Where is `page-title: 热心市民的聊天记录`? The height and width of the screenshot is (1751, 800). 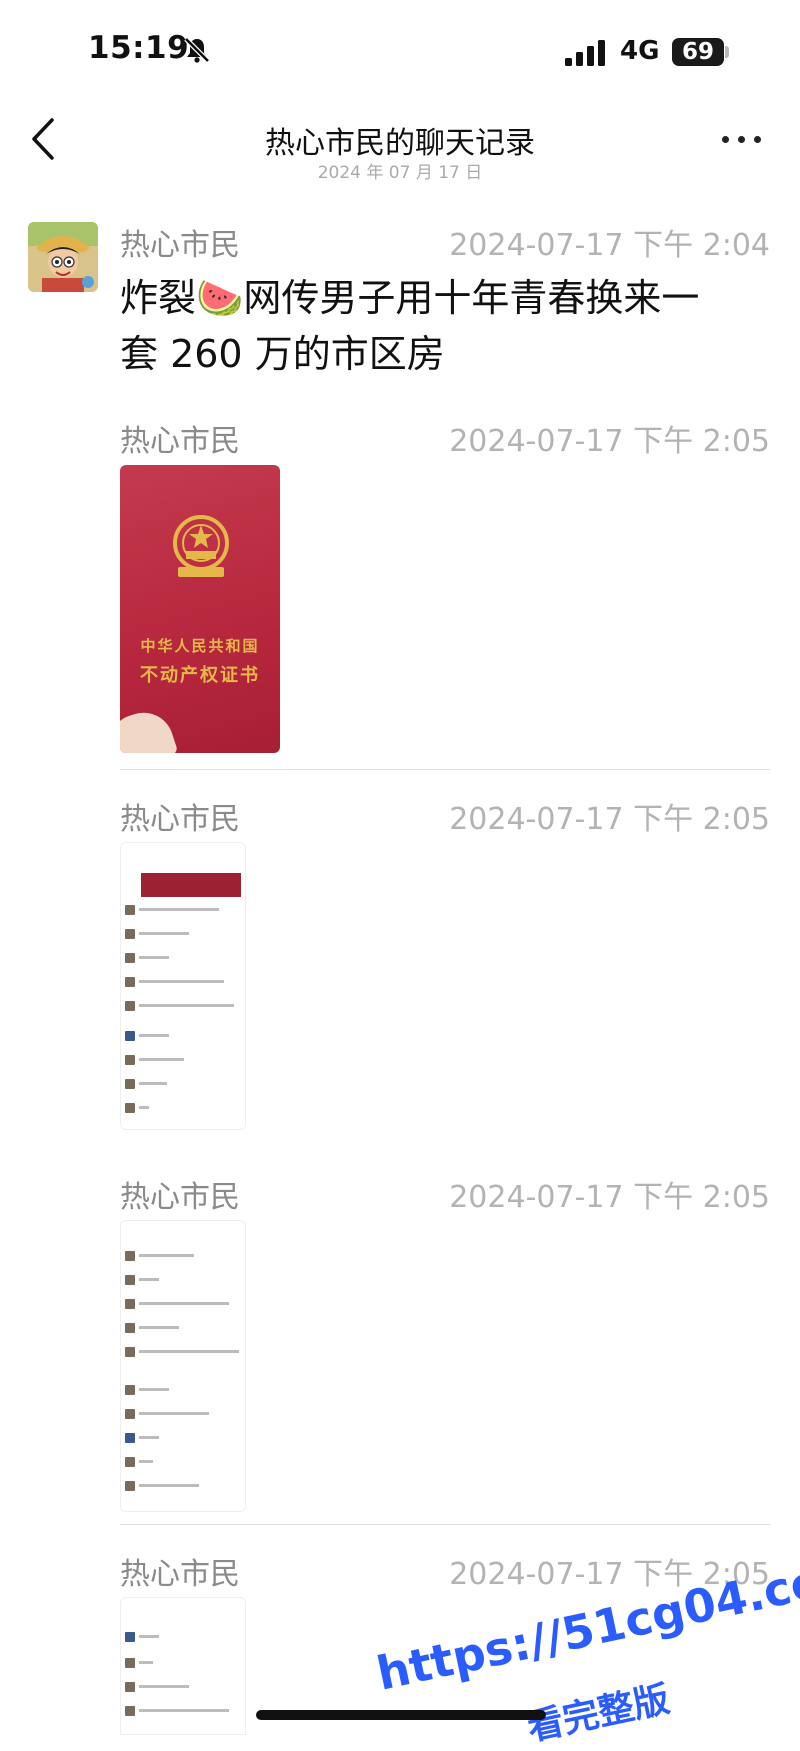
page-title: 热心市民的聊天记录 is located at coordinates (400, 143).